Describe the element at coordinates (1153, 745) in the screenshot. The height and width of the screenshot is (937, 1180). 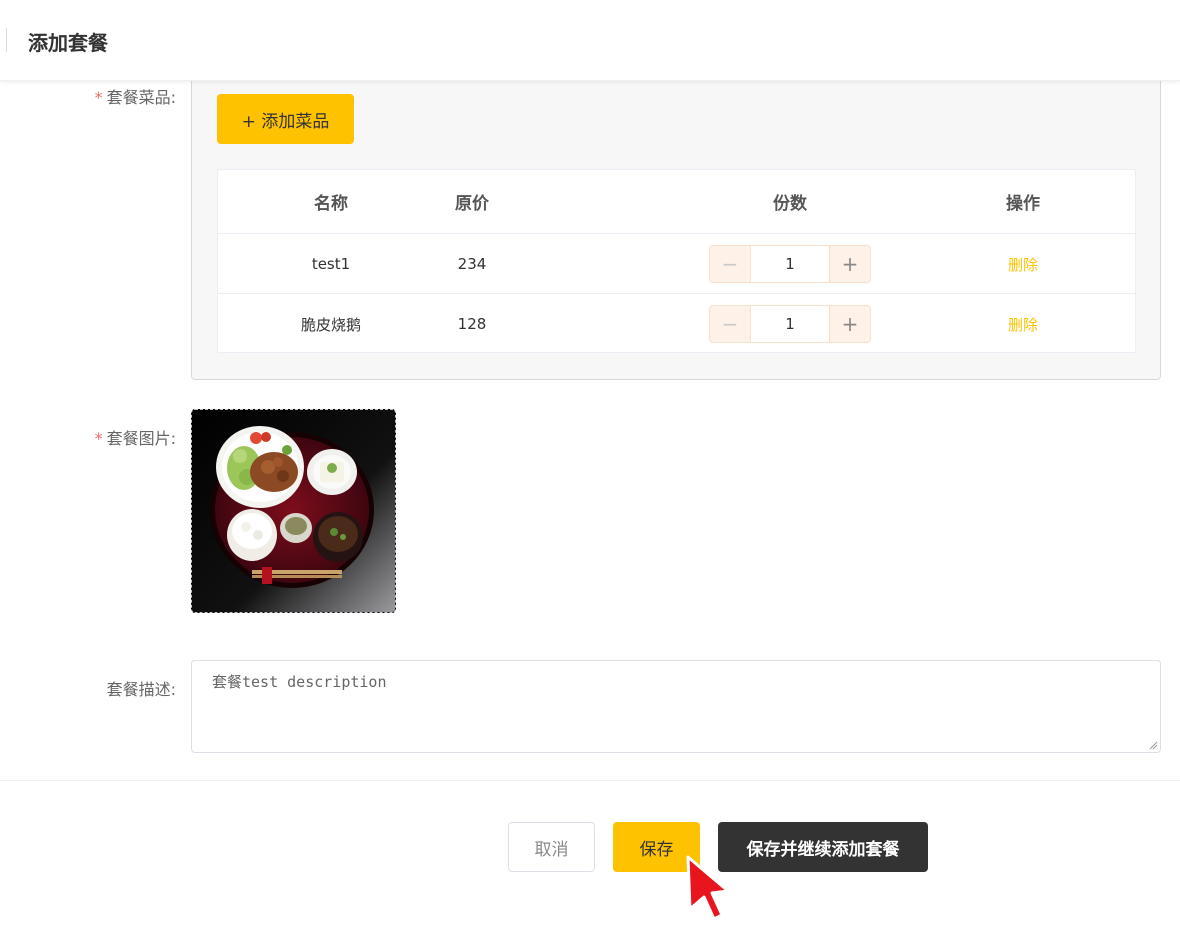
I see `resize-grip-icon` at that location.